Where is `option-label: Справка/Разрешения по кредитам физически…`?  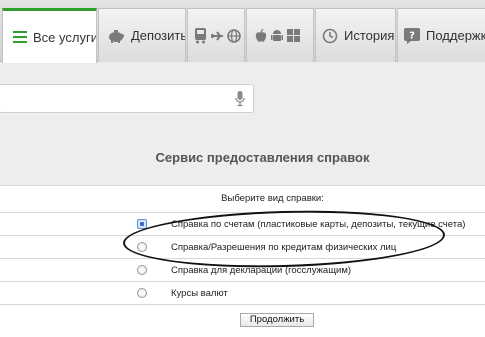 option-label: Справка/Разрешения по кредитам физически… is located at coordinates (284, 247).